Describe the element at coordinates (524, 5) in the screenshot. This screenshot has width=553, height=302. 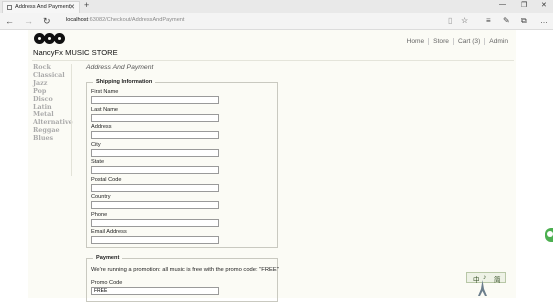
I see `maximize-window-button: ❐` at that location.